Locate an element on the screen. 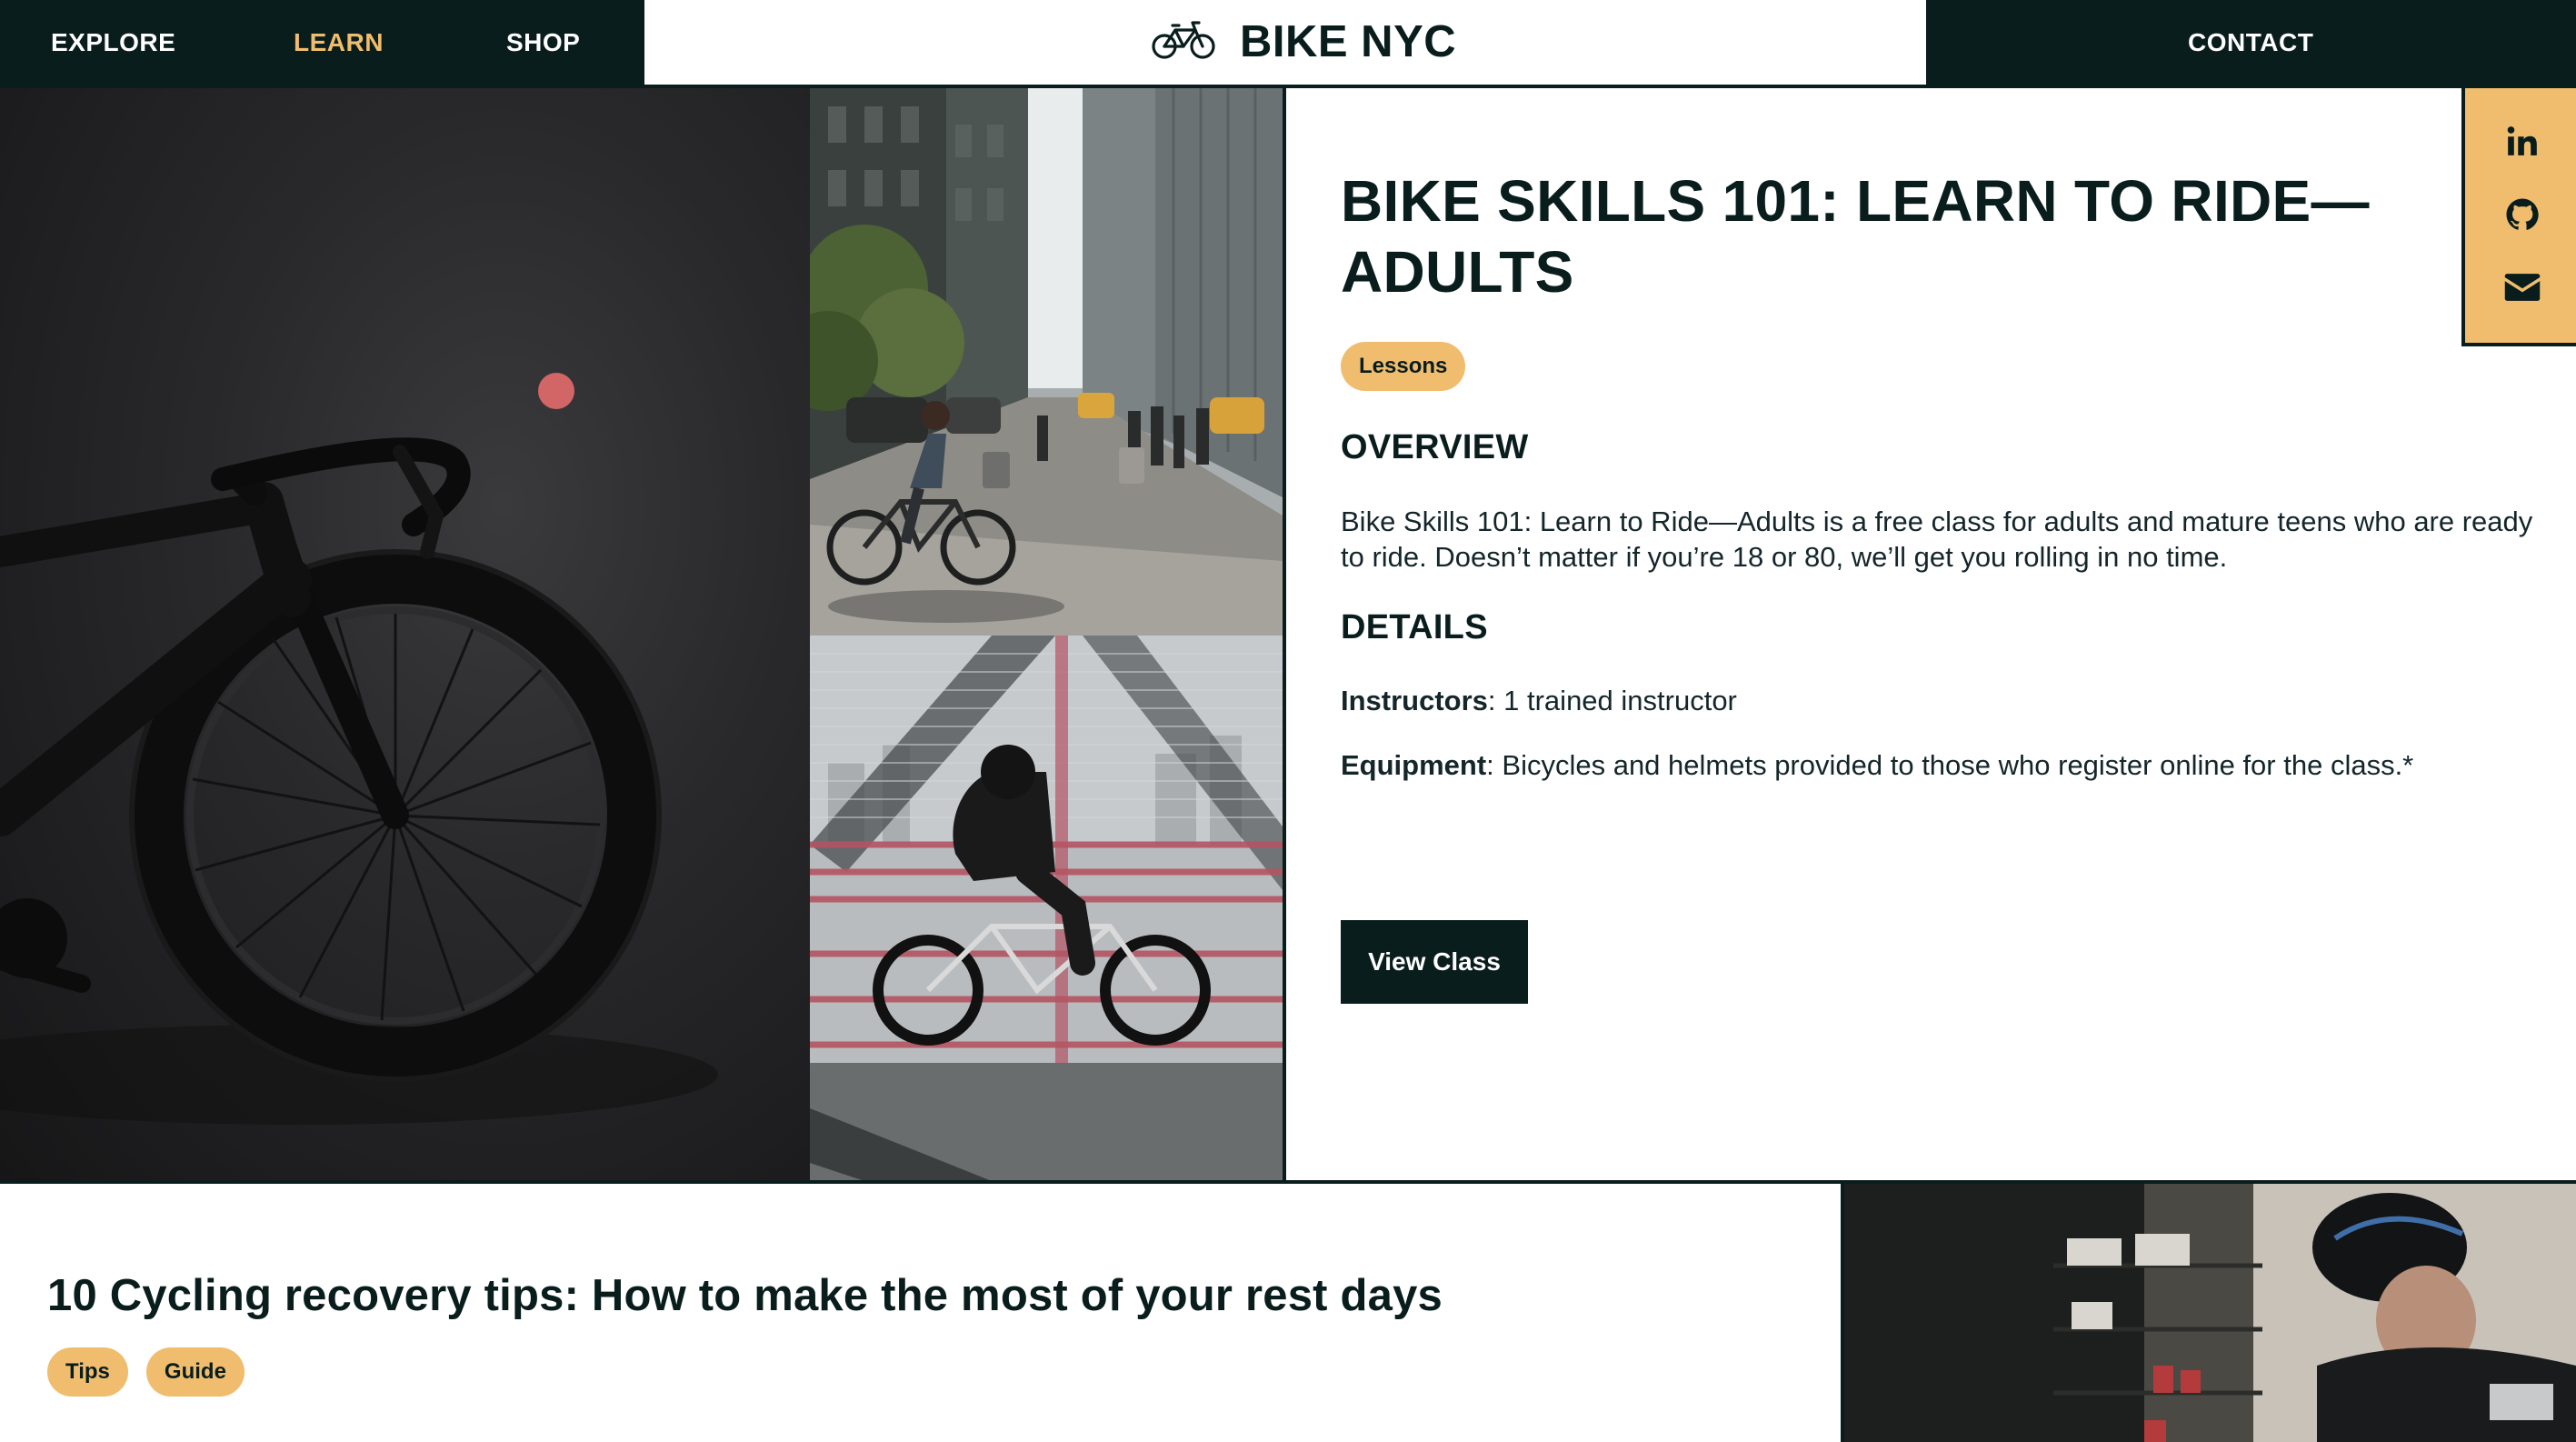  social-links is located at coordinates (2518, 217).